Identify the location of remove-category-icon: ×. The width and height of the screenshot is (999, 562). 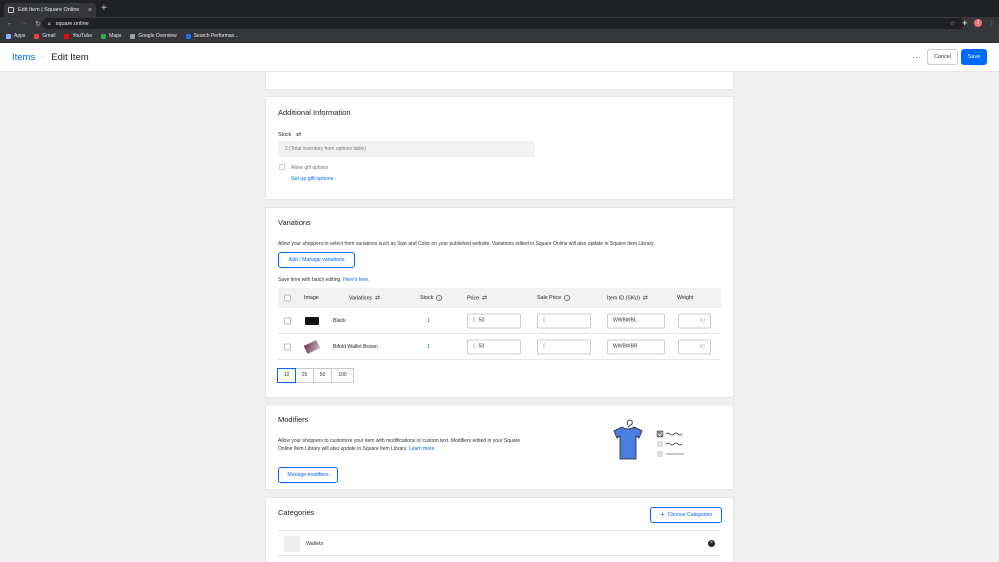
(711, 543).